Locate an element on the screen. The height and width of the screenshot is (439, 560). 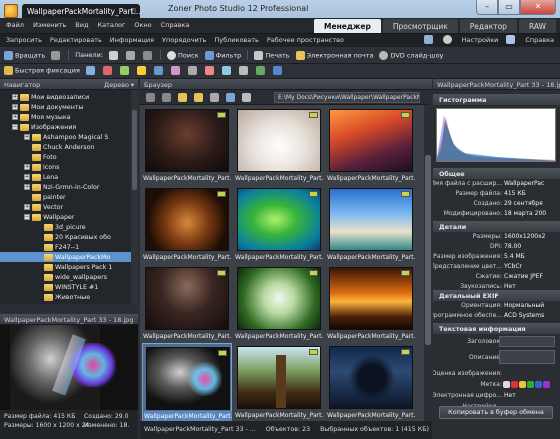
menu-workspace: Рабочее пространство is located at coordinates (305, 40).